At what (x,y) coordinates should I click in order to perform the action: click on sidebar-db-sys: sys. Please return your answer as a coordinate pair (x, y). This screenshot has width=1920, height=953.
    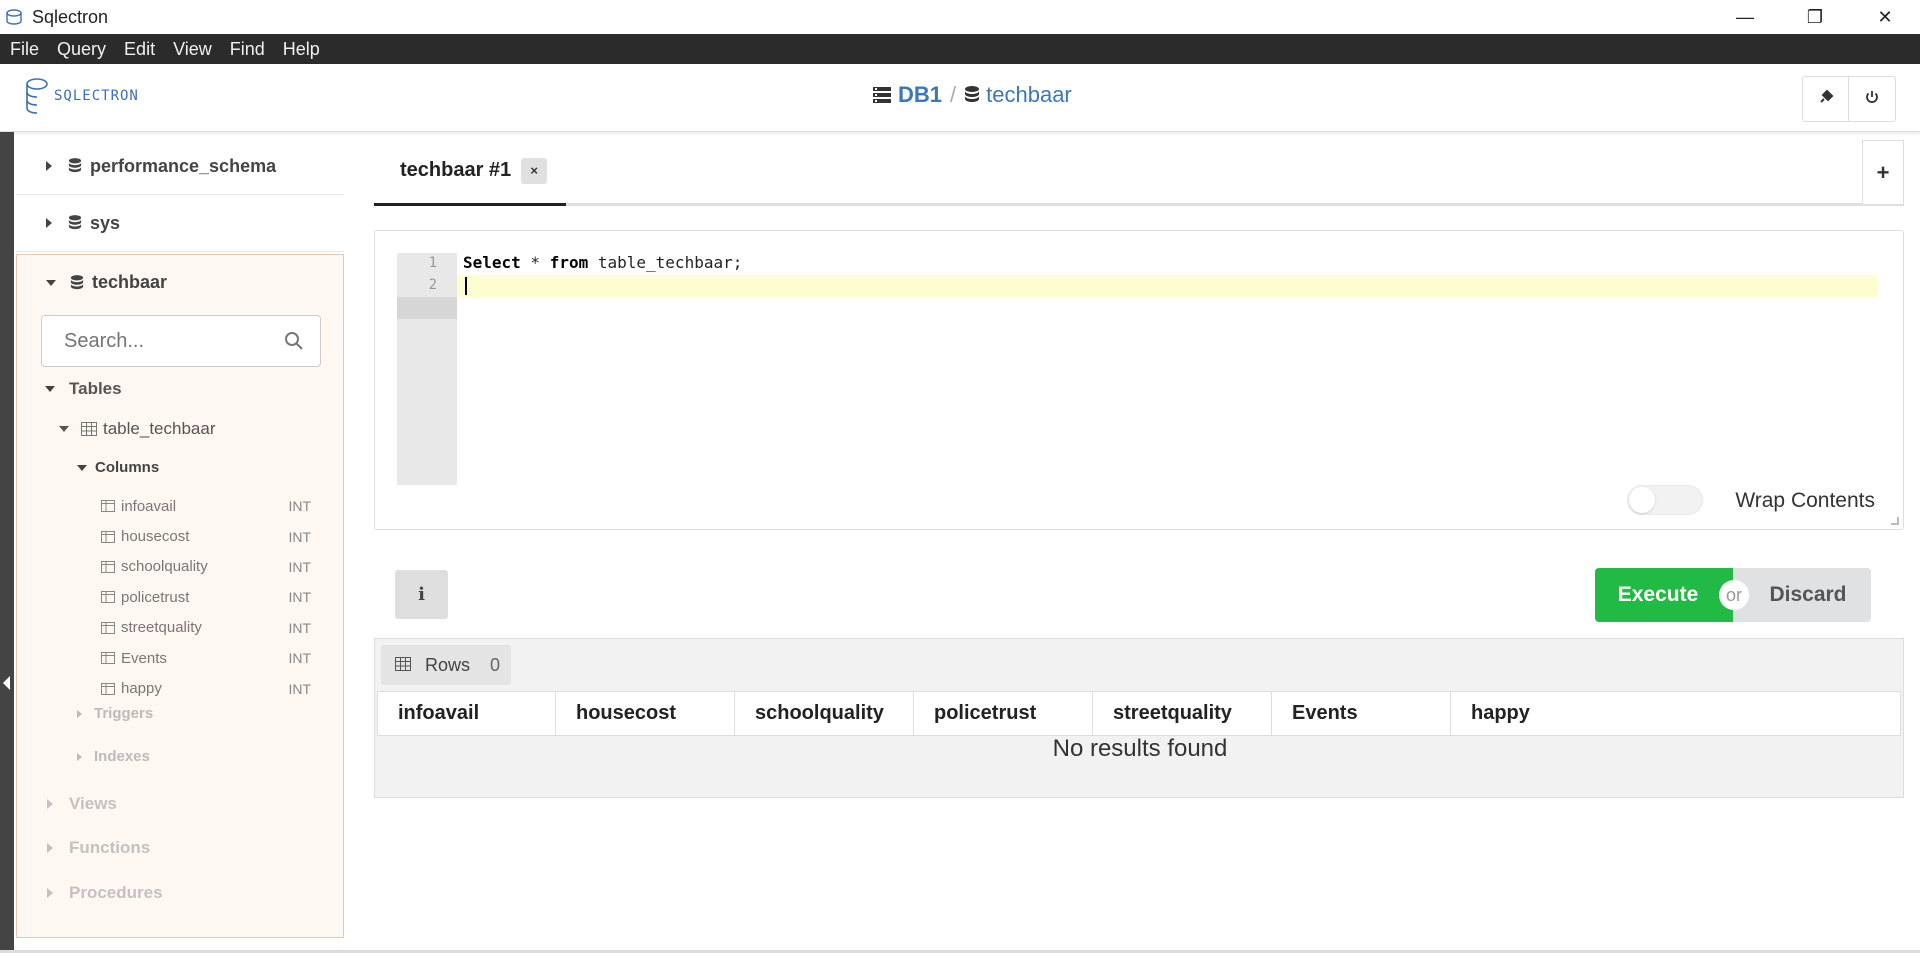
    Looking at the image, I should click on (180, 223).